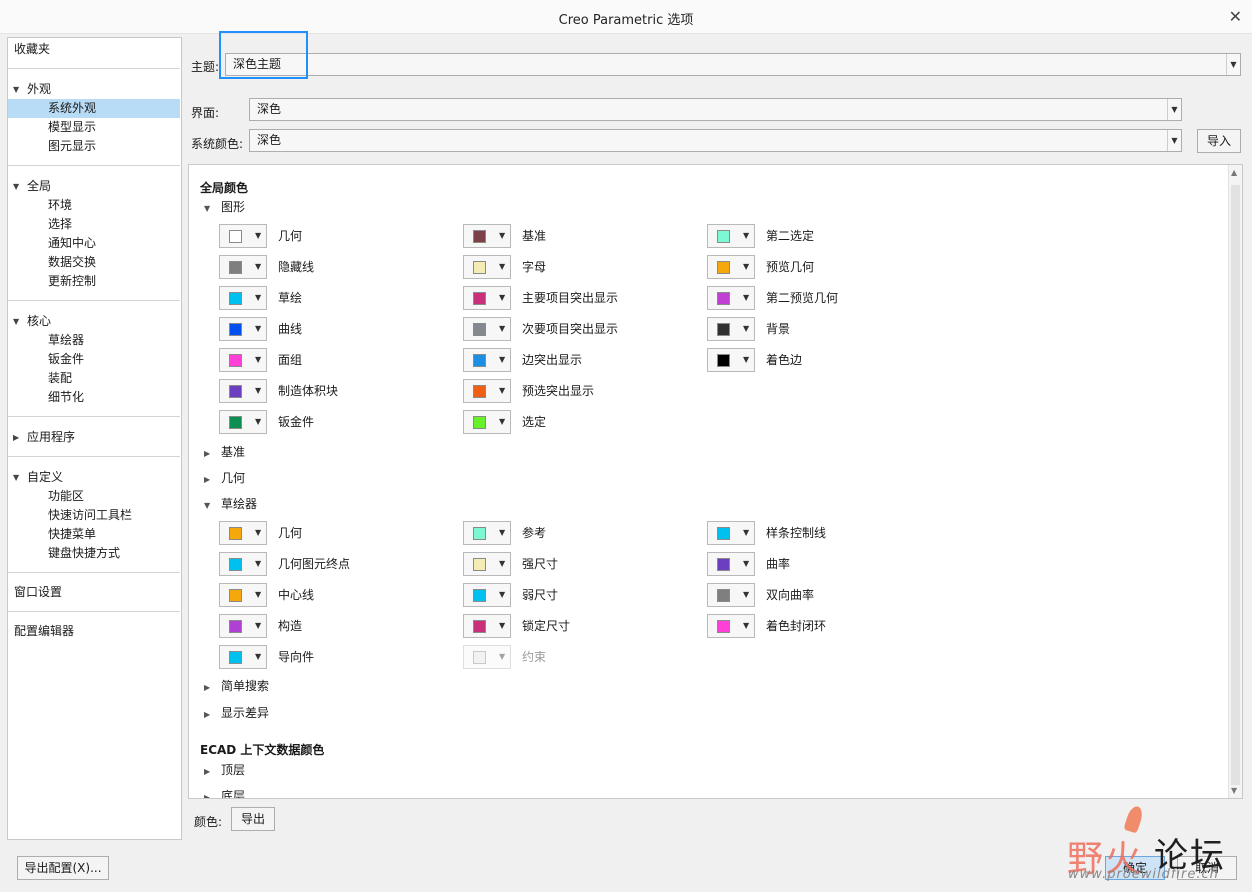 This screenshot has height=892, width=1252. I want to click on import-button: 导入, so click(1219, 141).